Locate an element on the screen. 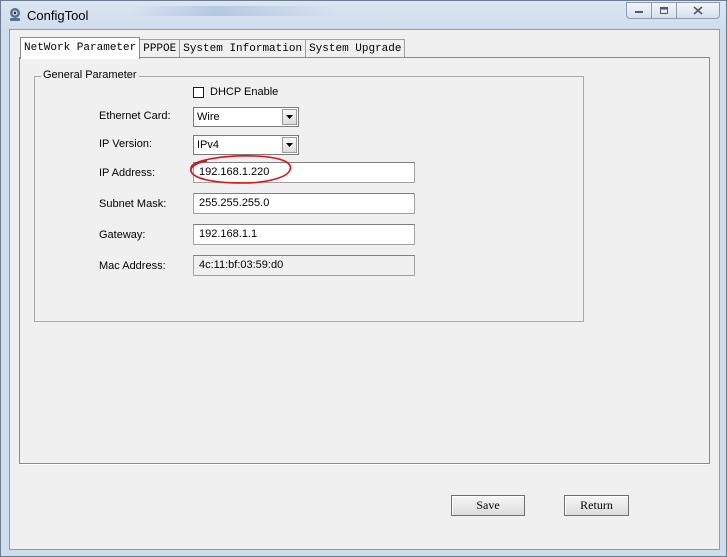  ip-address-value: 192.168.1.220 is located at coordinates (234, 172).